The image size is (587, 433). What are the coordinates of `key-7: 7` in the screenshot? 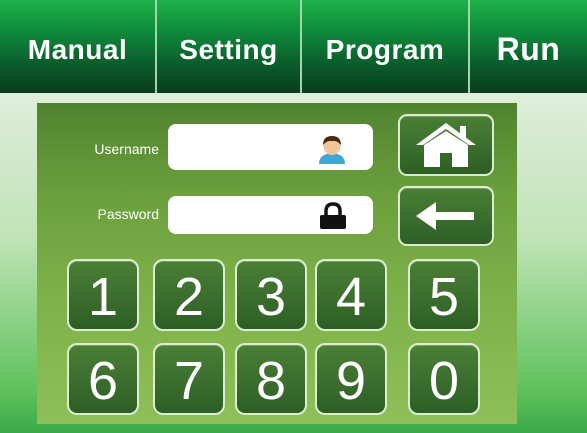 It's located at (189, 379).